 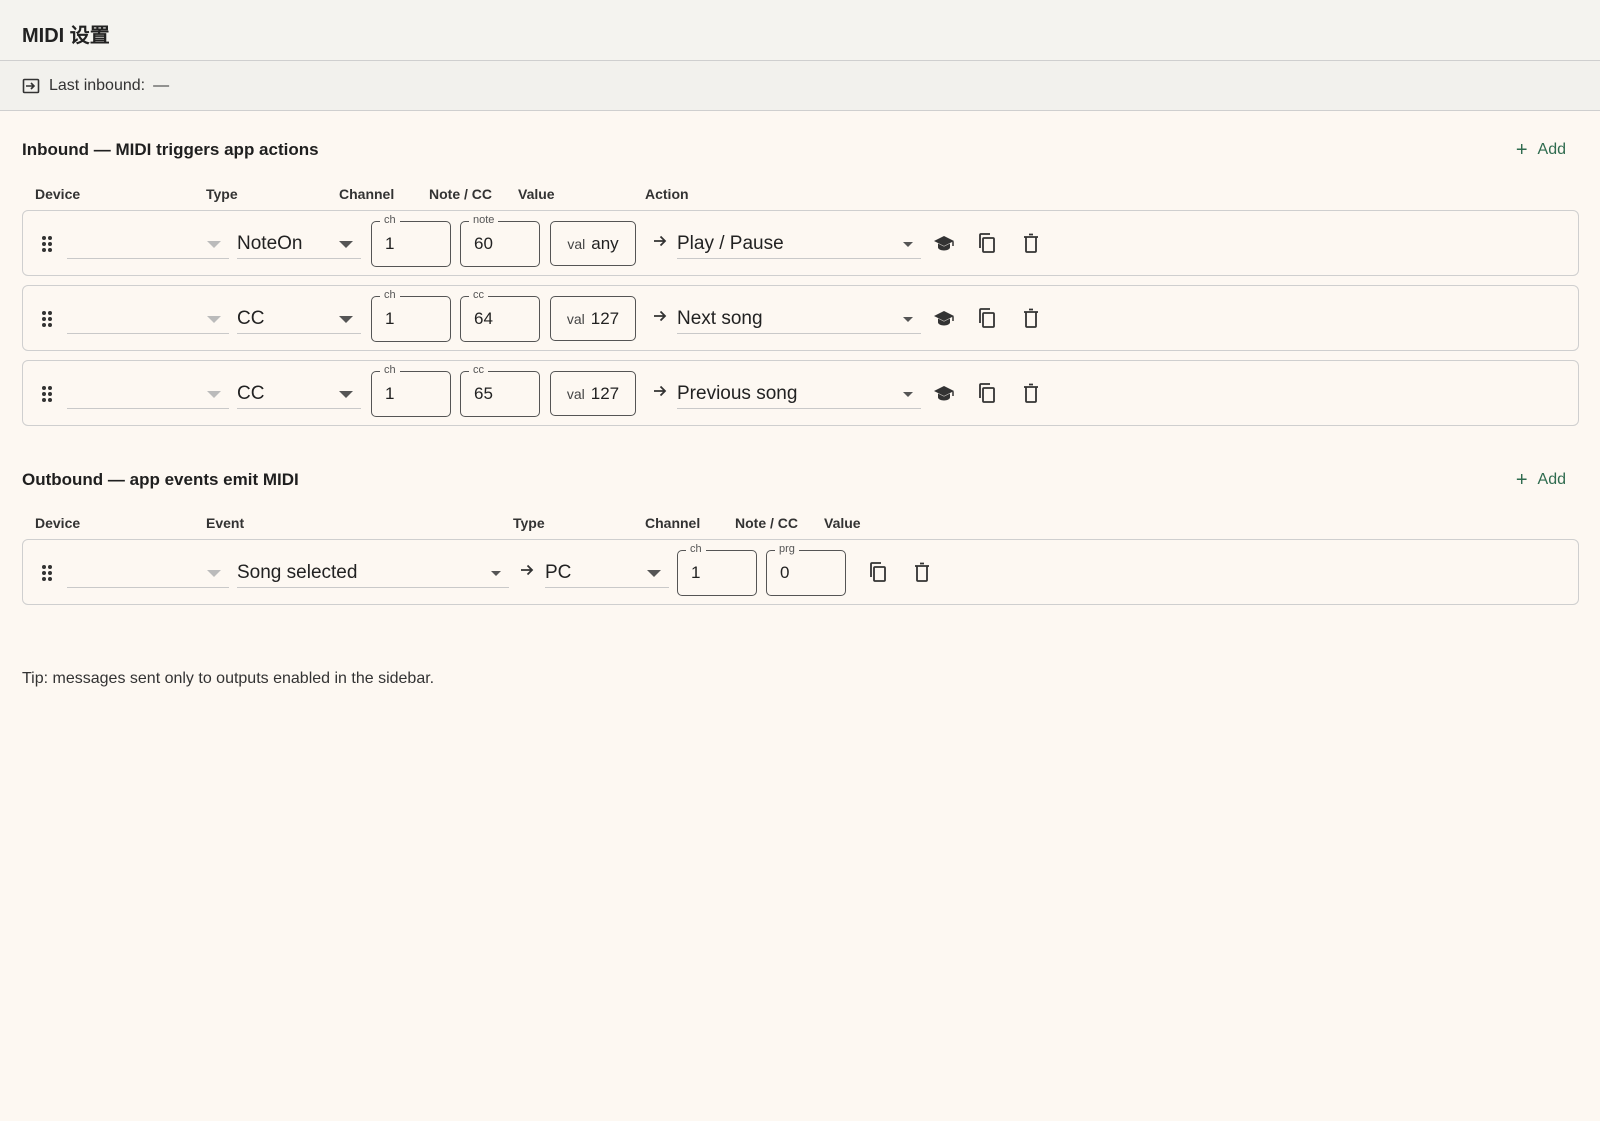 I want to click on cc-legend: cc, so click(x=478, y=295).